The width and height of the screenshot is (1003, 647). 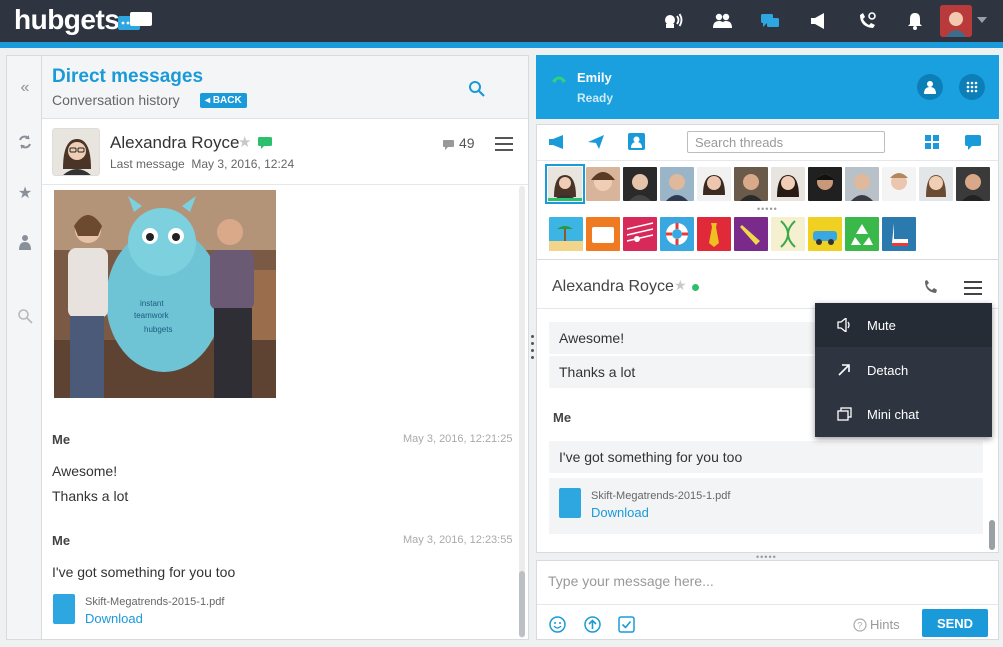 I want to click on call-icon, so click(x=930, y=287).